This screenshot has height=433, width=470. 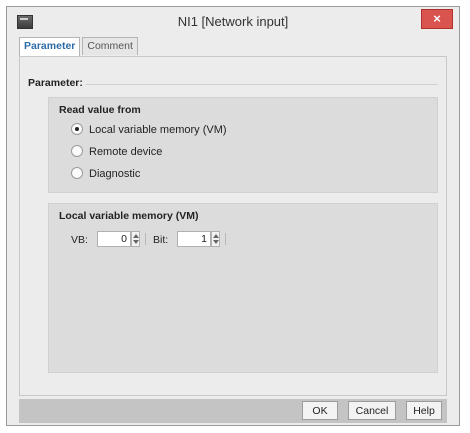 I want to click on radio-label: Diagnostic, so click(x=115, y=174).